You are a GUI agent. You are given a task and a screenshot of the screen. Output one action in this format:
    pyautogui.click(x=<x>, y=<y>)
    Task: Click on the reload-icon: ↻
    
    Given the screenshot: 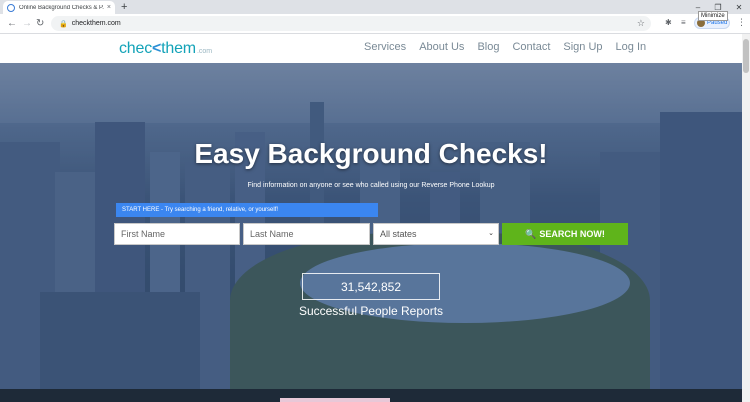 What is the action you would take?
    pyautogui.click(x=40, y=24)
    